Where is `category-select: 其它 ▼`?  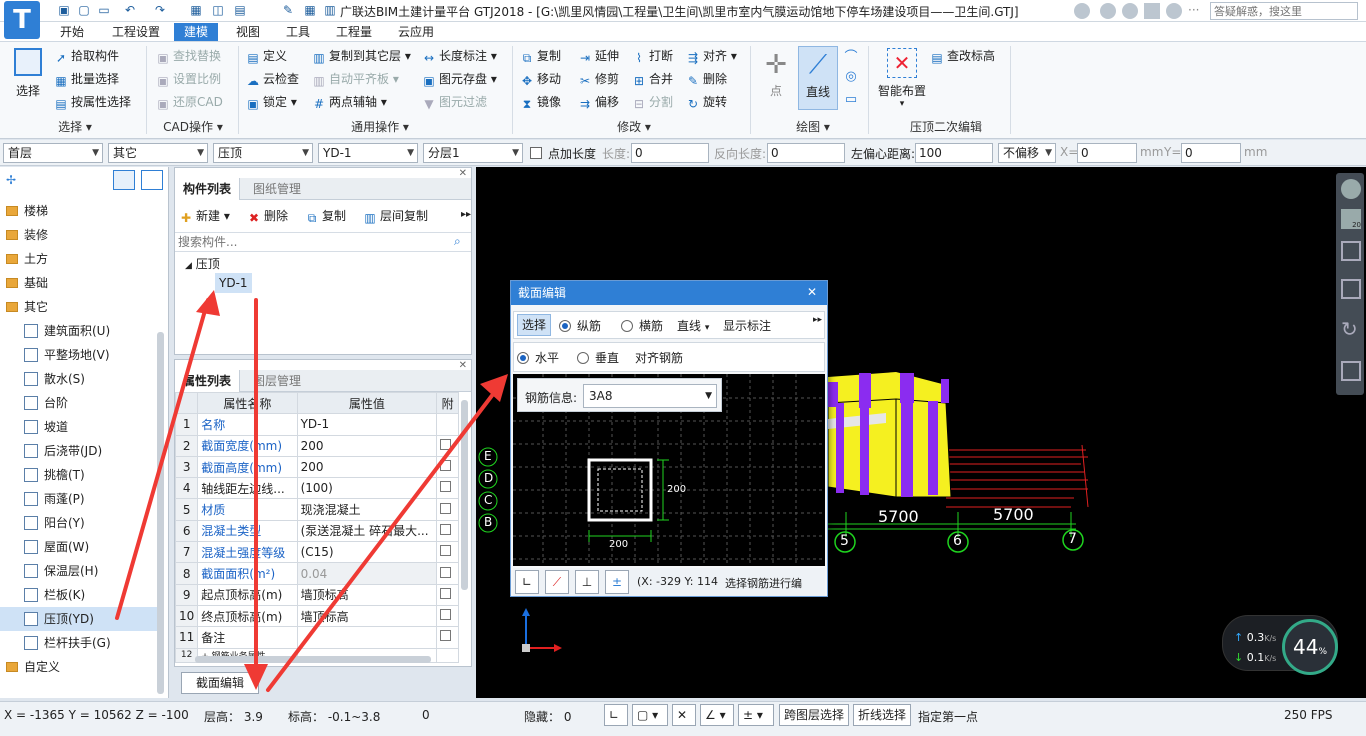 category-select: 其它 ▼ is located at coordinates (158, 153).